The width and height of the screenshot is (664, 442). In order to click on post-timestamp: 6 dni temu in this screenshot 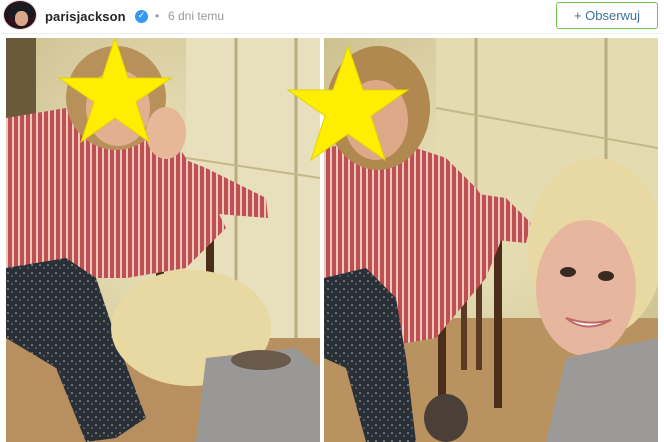, I will do `click(196, 16)`.